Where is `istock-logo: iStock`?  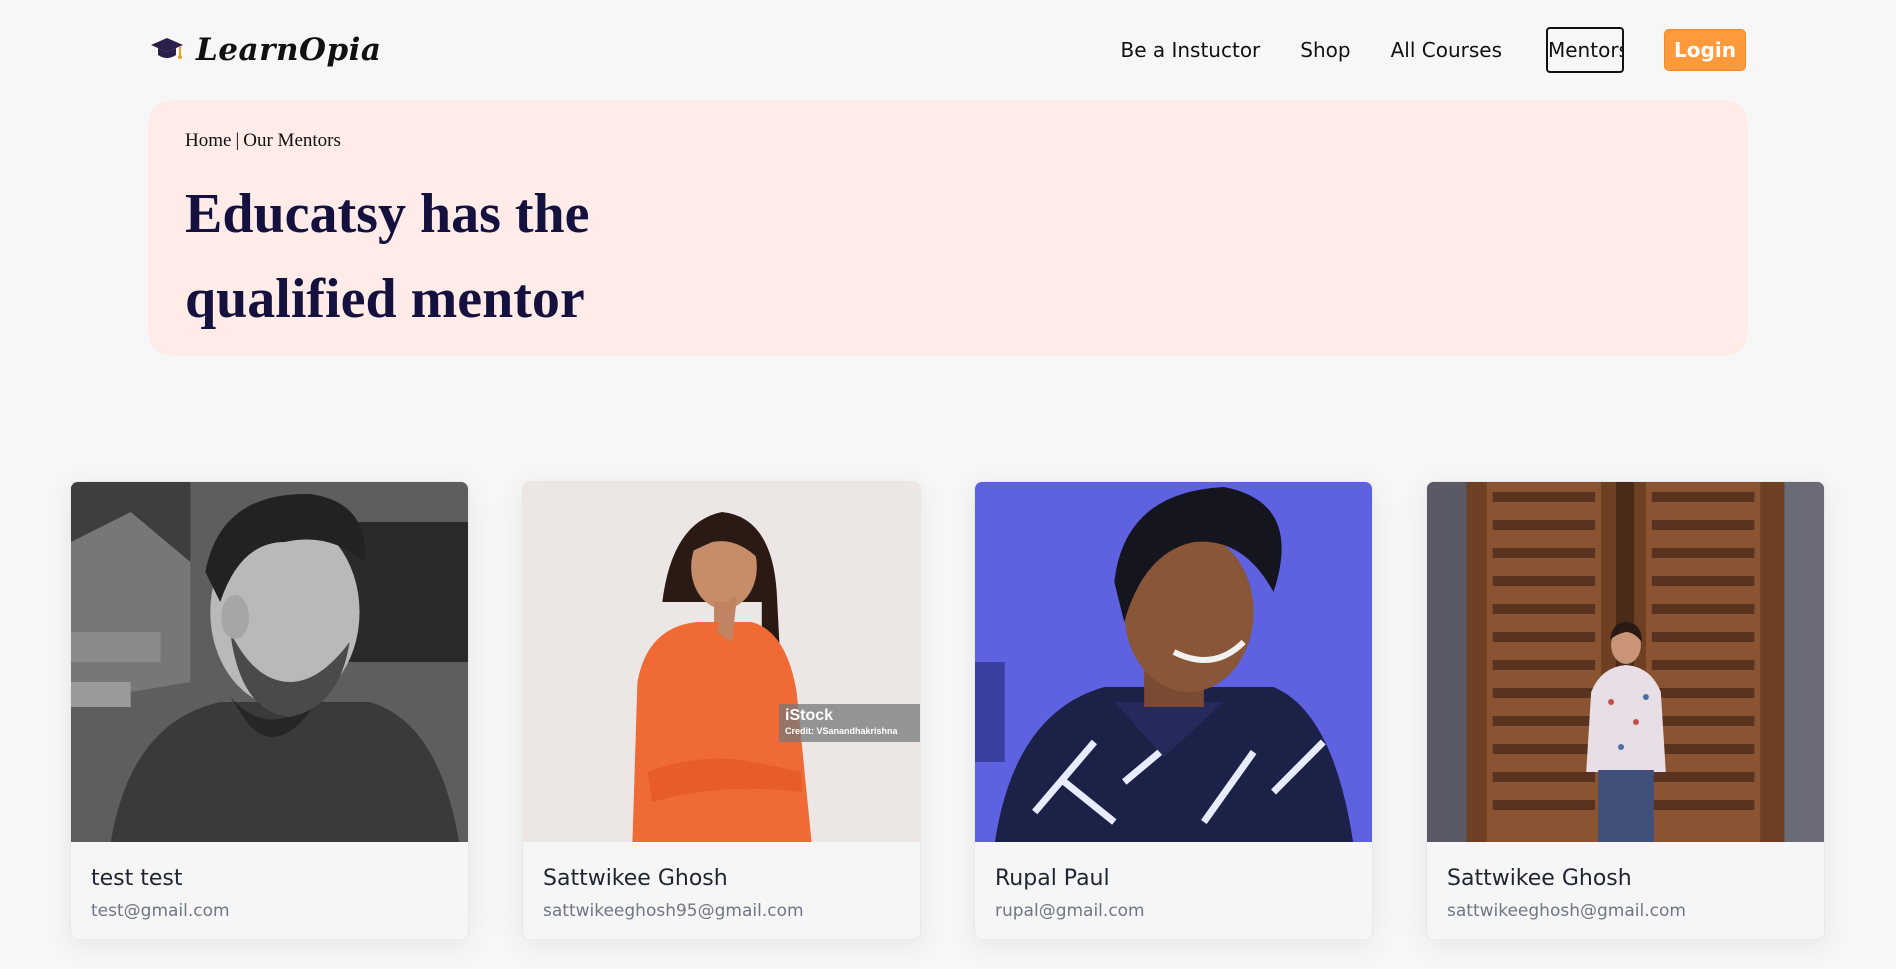
istock-logo: iStock is located at coordinates (809, 715).